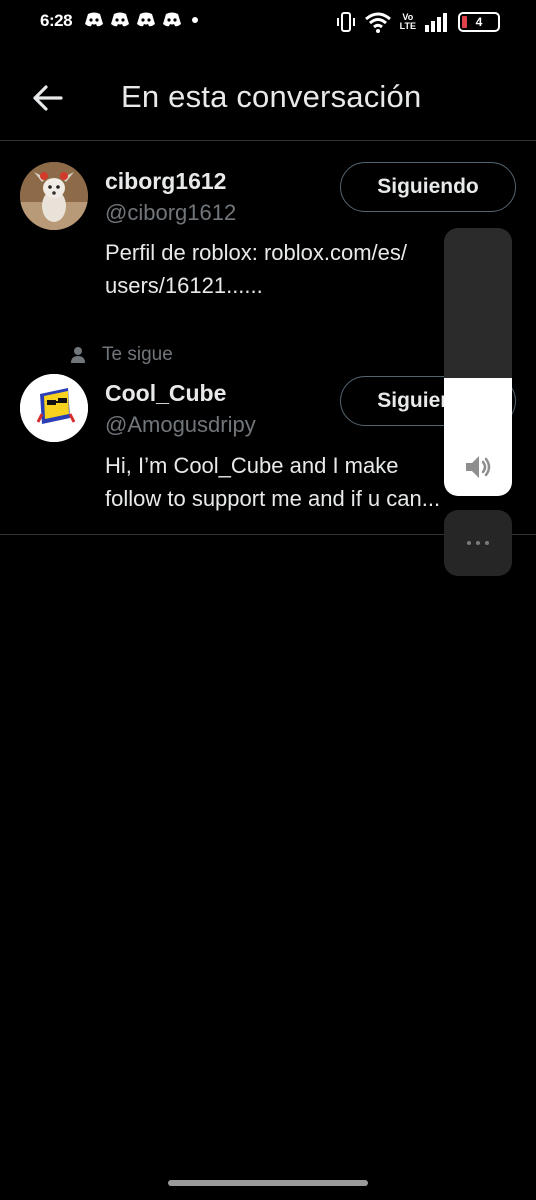 The height and width of the screenshot is (1200, 536). I want to click on home-indicator, so click(268, 1183).